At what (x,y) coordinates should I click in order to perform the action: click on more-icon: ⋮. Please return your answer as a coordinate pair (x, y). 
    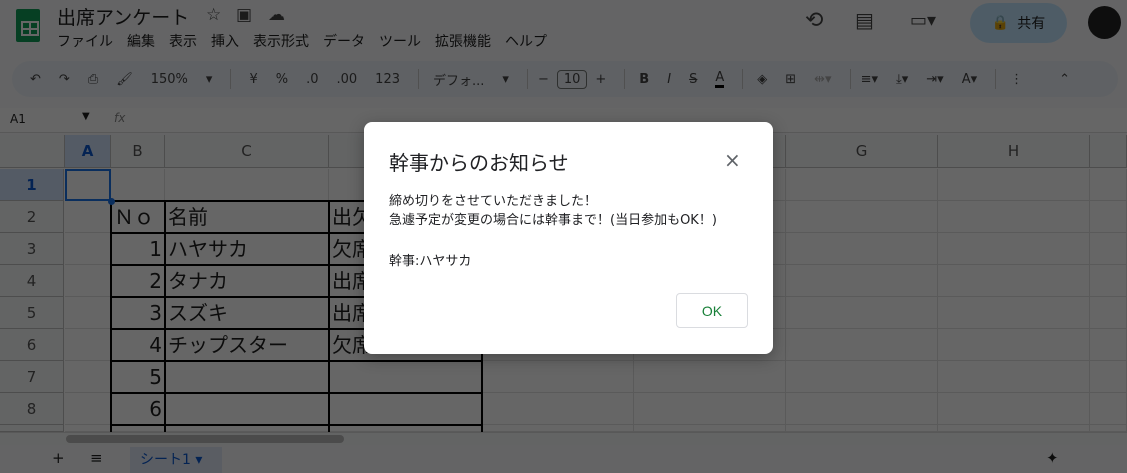
    Looking at the image, I should click on (1016, 79).